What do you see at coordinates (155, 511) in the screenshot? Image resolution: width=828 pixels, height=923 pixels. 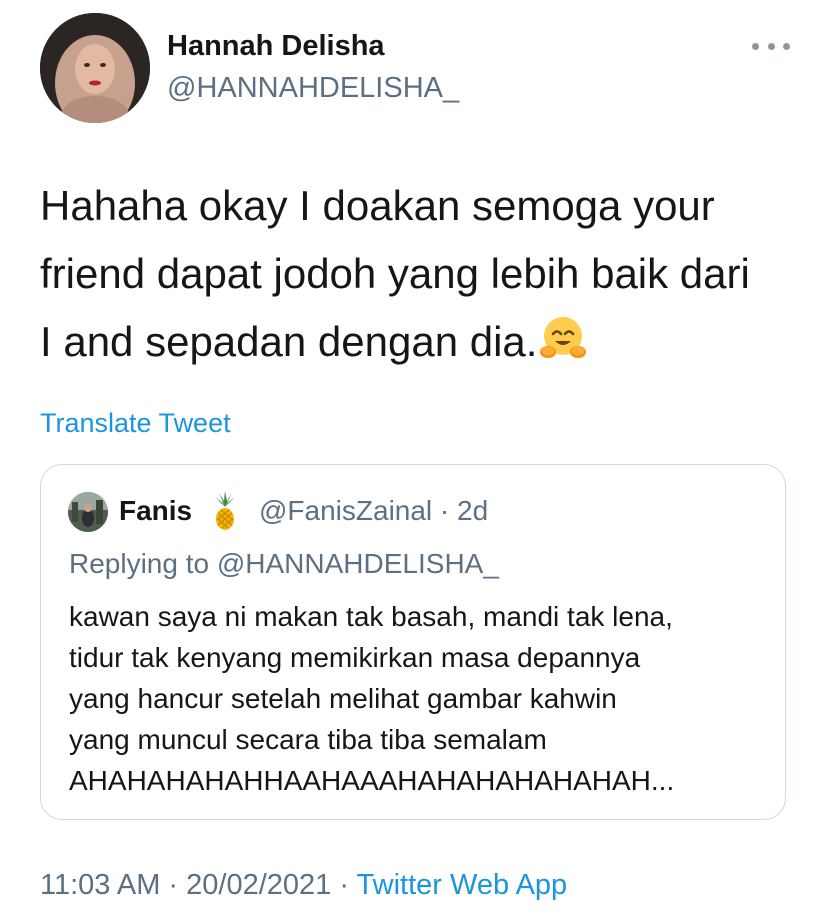 I see `quoted-author-name: Fanis` at bounding box center [155, 511].